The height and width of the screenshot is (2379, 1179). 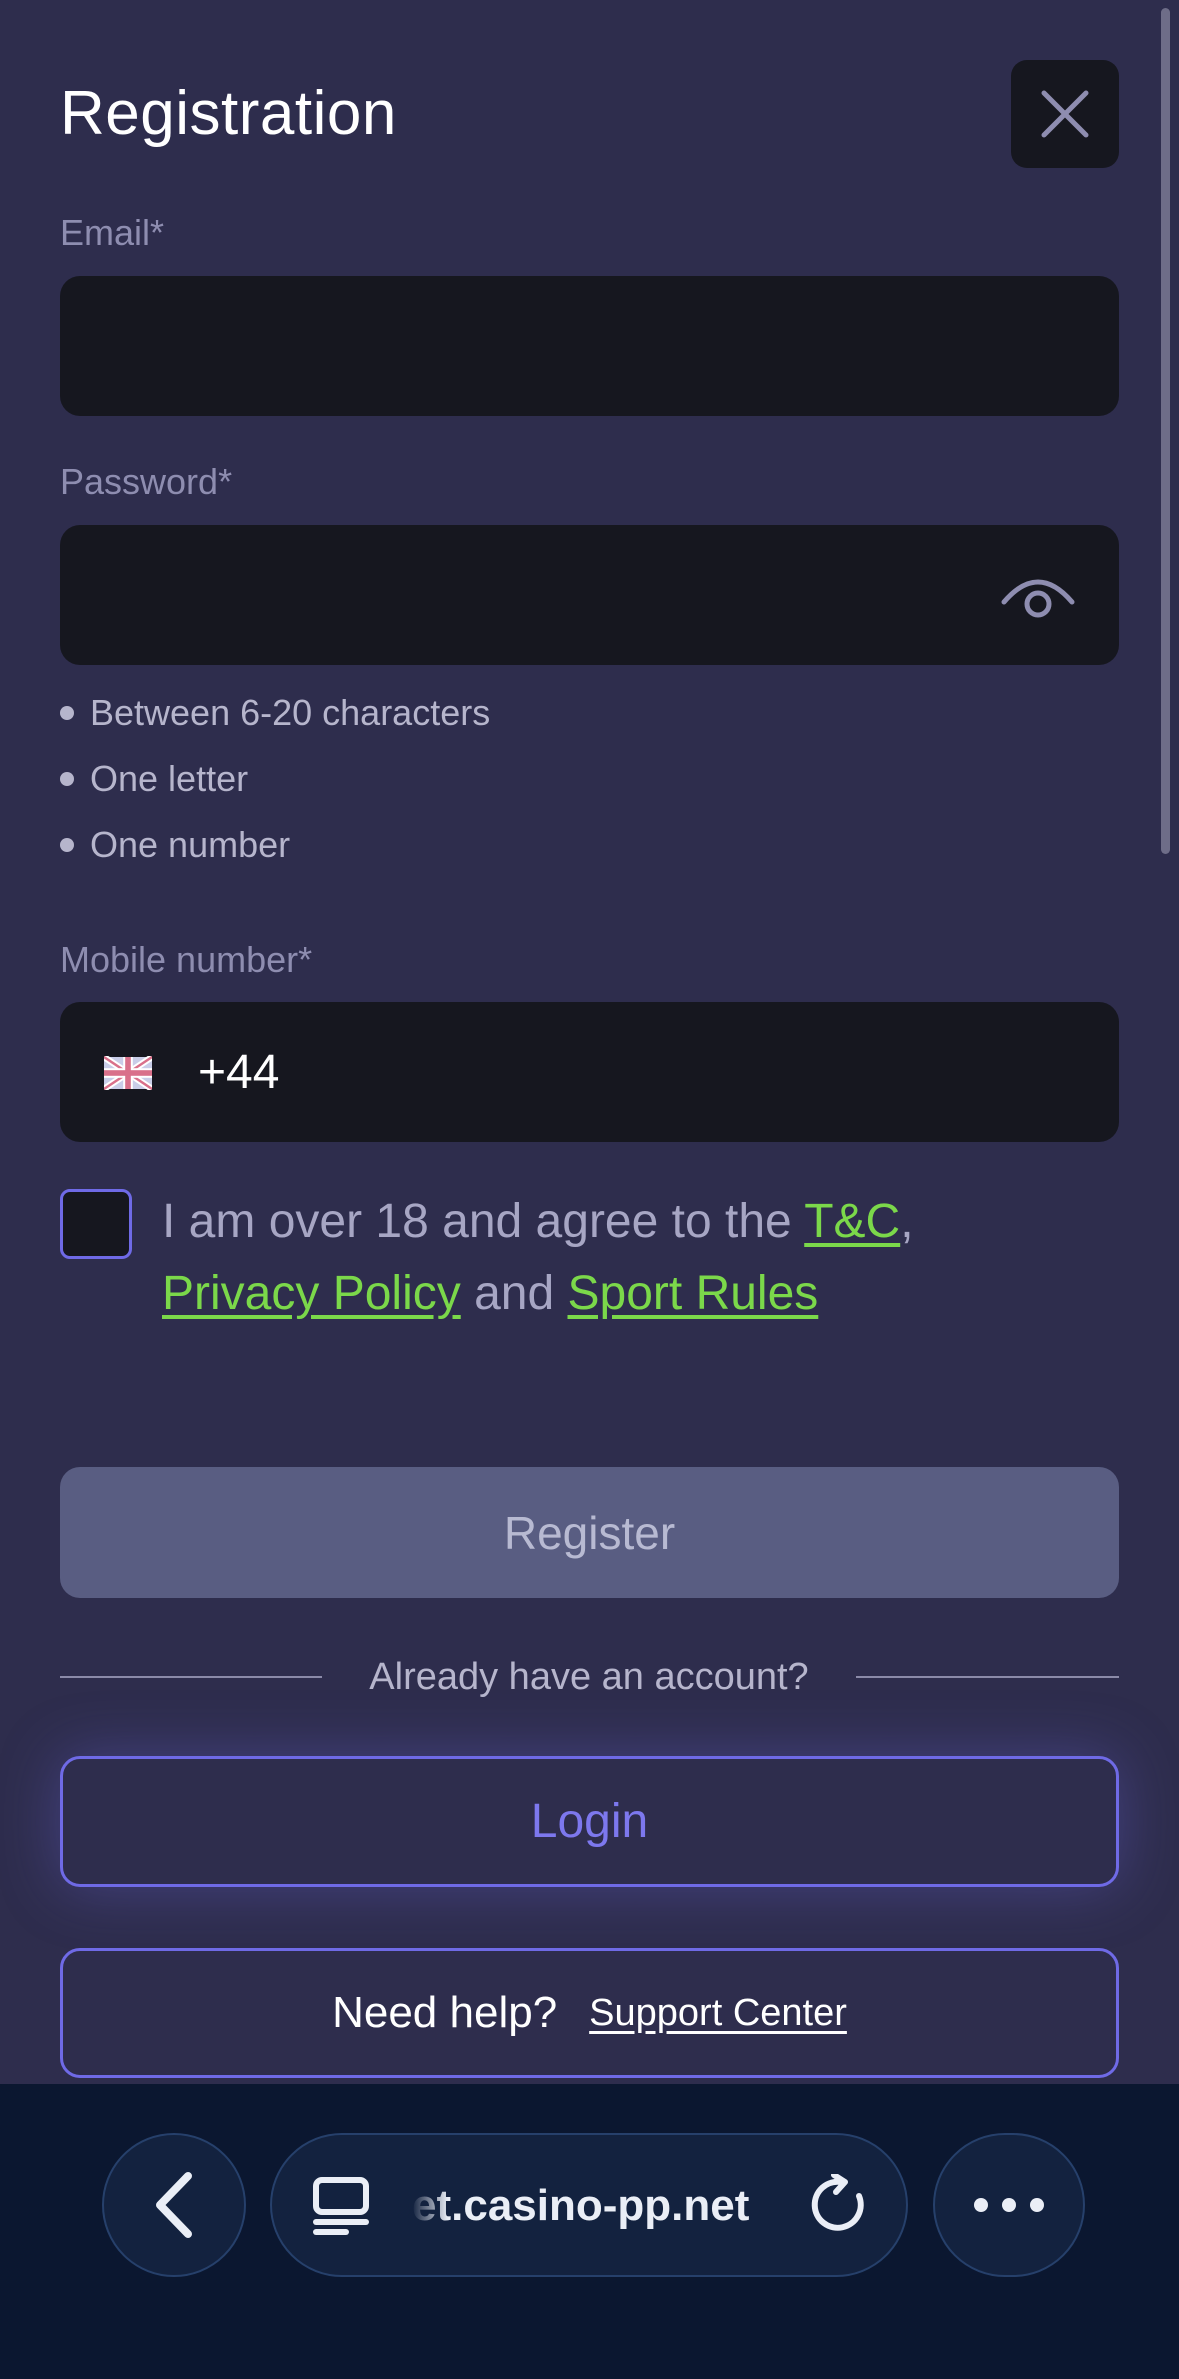 What do you see at coordinates (693, 1293) in the screenshot?
I see `sport-rules-link: Sport Rules` at bounding box center [693, 1293].